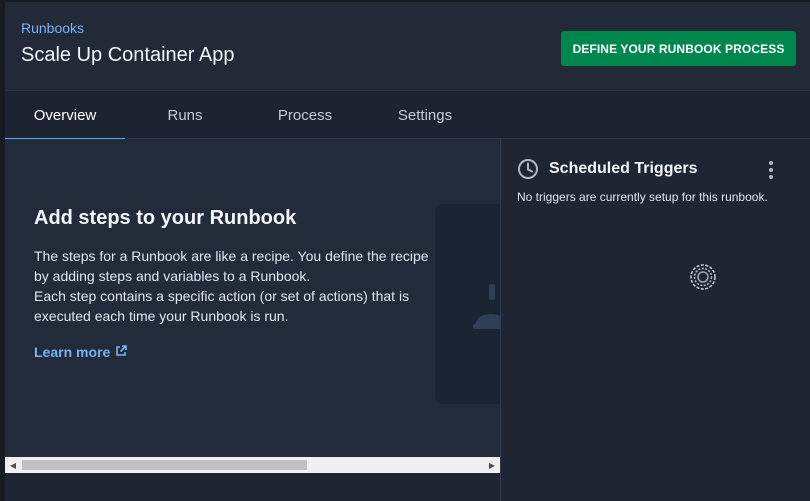 This screenshot has height=501, width=810. Describe the element at coordinates (623, 168) in the screenshot. I see `scheduled-triggers-title: Scheduled Triggers` at that location.